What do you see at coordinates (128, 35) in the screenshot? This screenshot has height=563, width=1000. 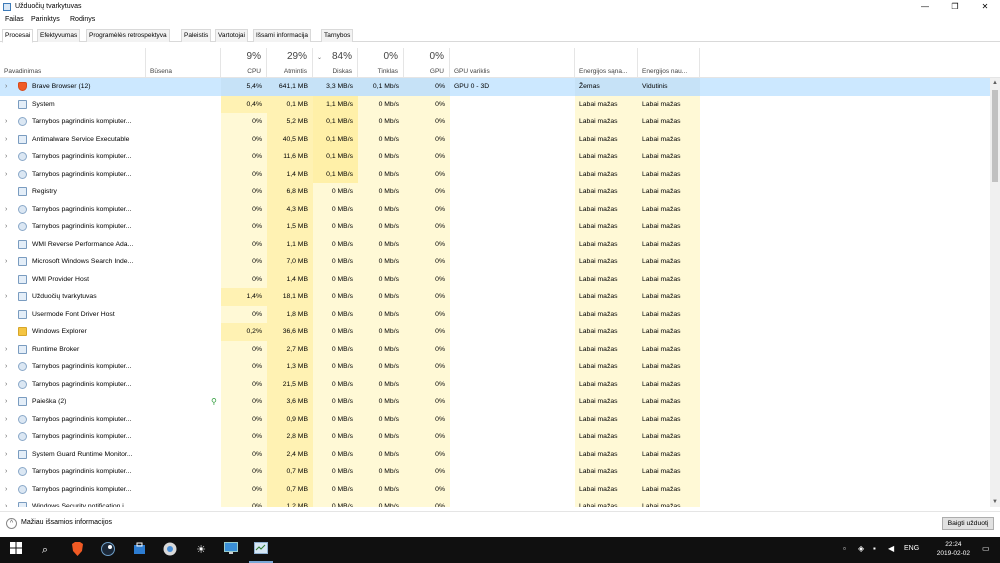 I see `tab-app-history: Programėlės retrospektyva` at bounding box center [128, 35].